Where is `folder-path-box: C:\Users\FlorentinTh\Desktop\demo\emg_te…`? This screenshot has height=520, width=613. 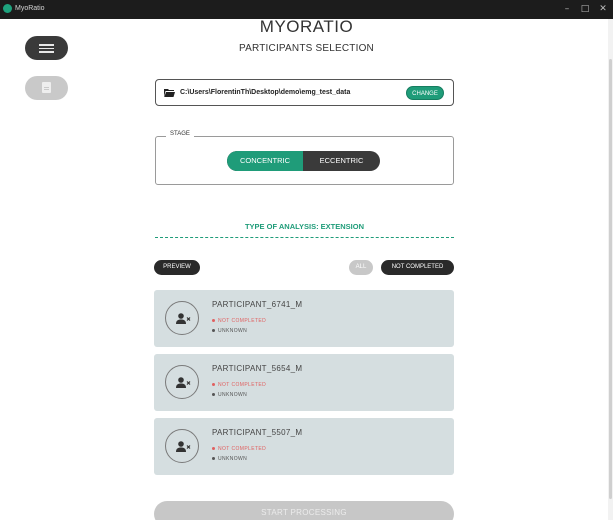
folder-path-box: C:\Users\FlorentinTh\Desktop\demo\emg_te… is located at coordinates (304, 92).